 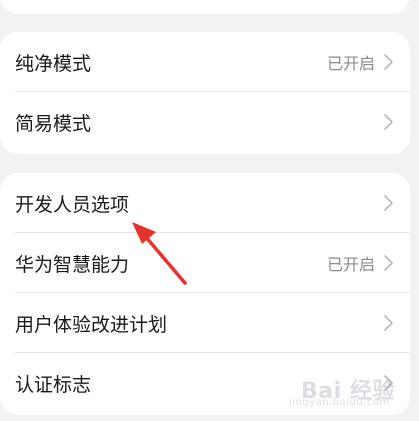 I want to click on setting-row-pure-mode: 纯净模式 已开启, so click(x=205, y=62).